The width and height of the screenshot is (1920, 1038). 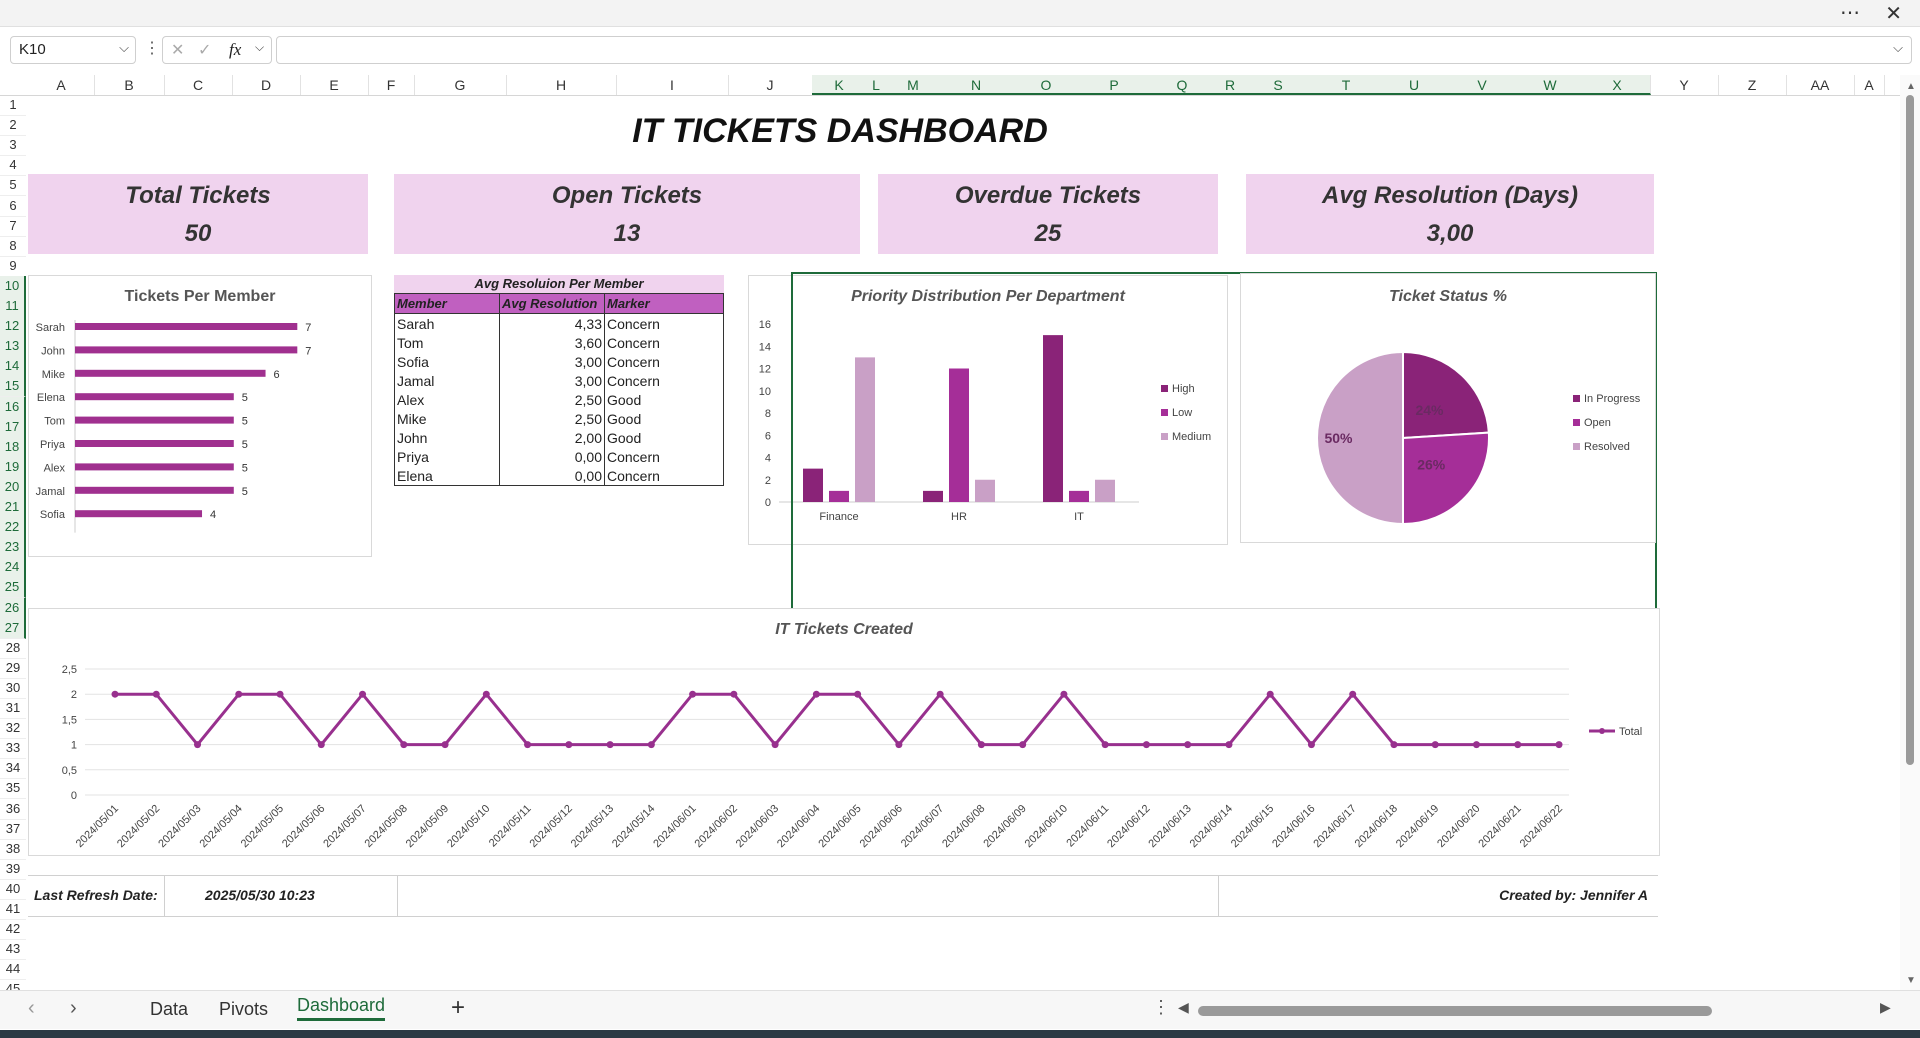 I want to click on row-header-1: 1, so click(x=13, y=105).